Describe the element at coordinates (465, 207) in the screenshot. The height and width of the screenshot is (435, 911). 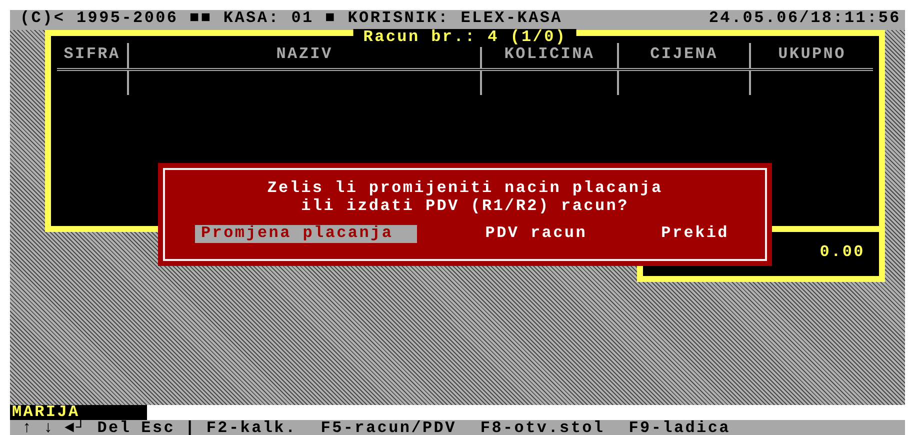
I see `dialog-message: ili izdati PDV (R1/R2) racun?` at that location.